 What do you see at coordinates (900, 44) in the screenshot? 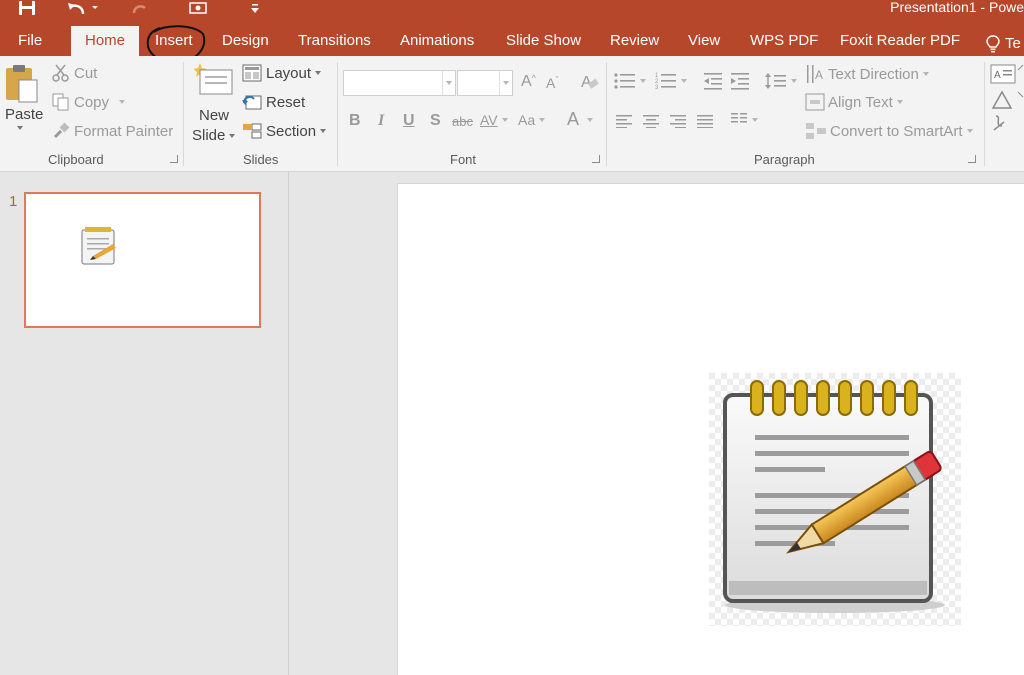
I see `tab-foxit-reader-pdf: Foxit Reader PDF` at bounding box center [900, 44].